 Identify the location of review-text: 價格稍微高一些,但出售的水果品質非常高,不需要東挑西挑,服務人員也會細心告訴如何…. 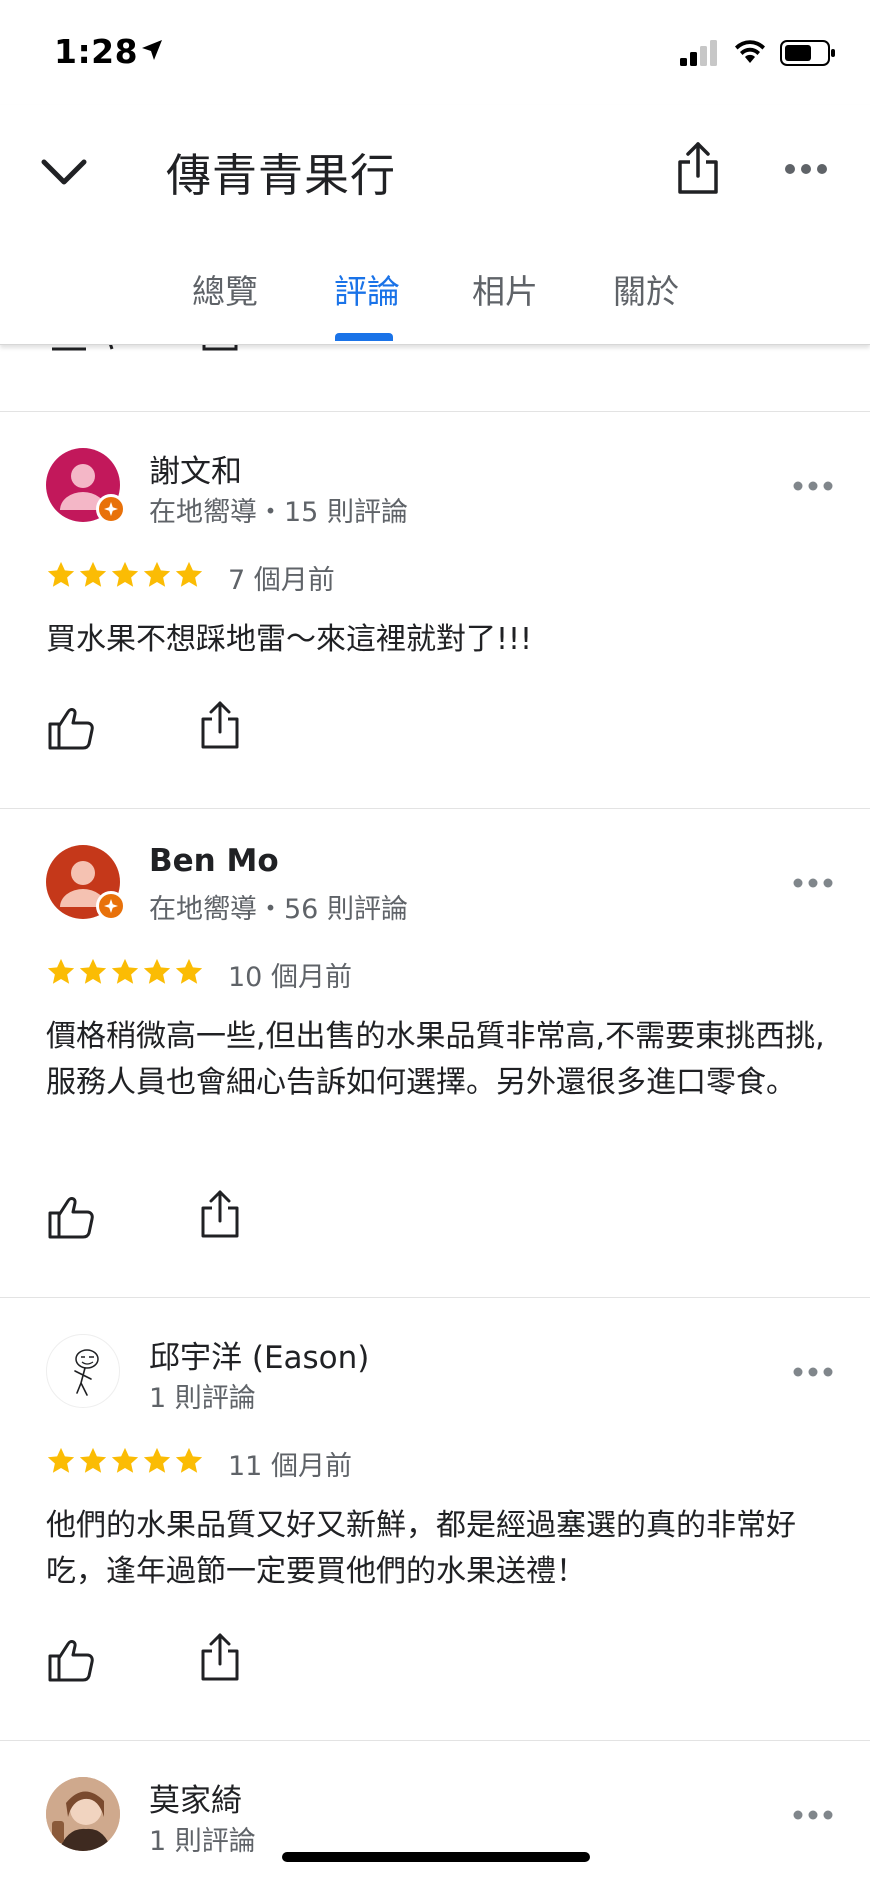
(441, 1060).